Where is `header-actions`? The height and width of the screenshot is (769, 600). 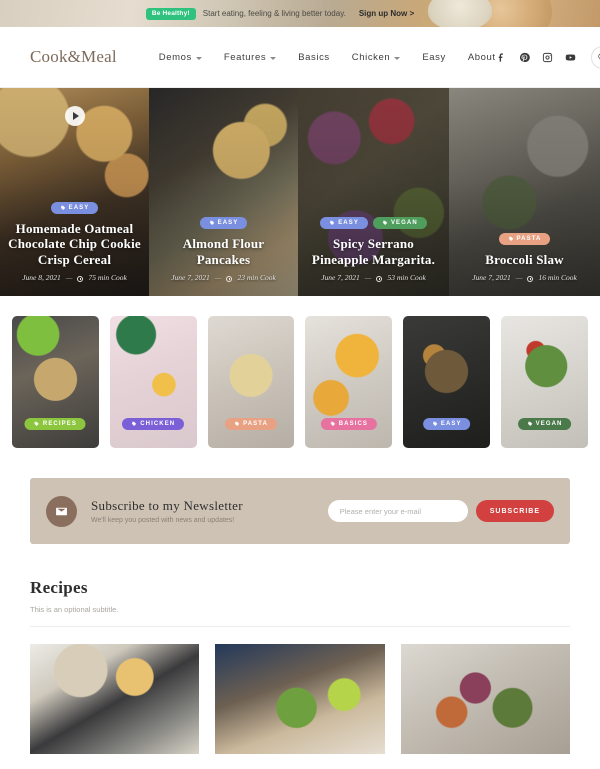 header-actions is located at coordinates (548, 57).